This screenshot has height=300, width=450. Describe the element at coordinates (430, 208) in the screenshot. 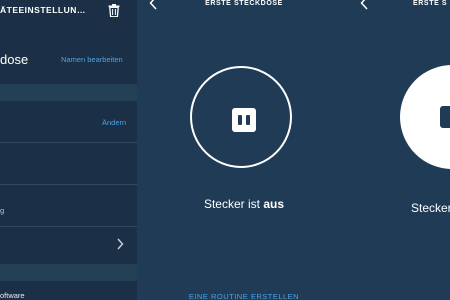

I see `plug-status: Stecker` at that location.